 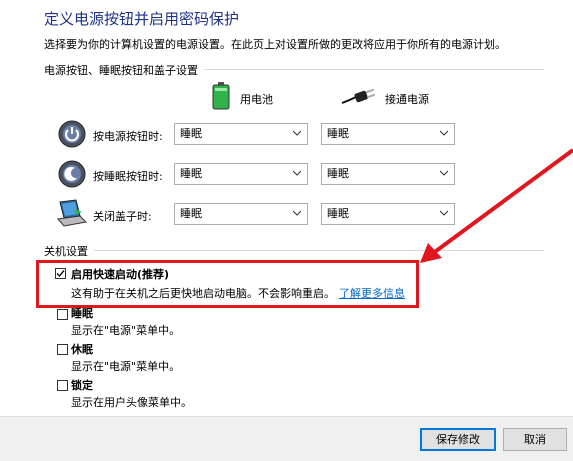 I want to click on annotation-arrow, so click(x=496, y=205).